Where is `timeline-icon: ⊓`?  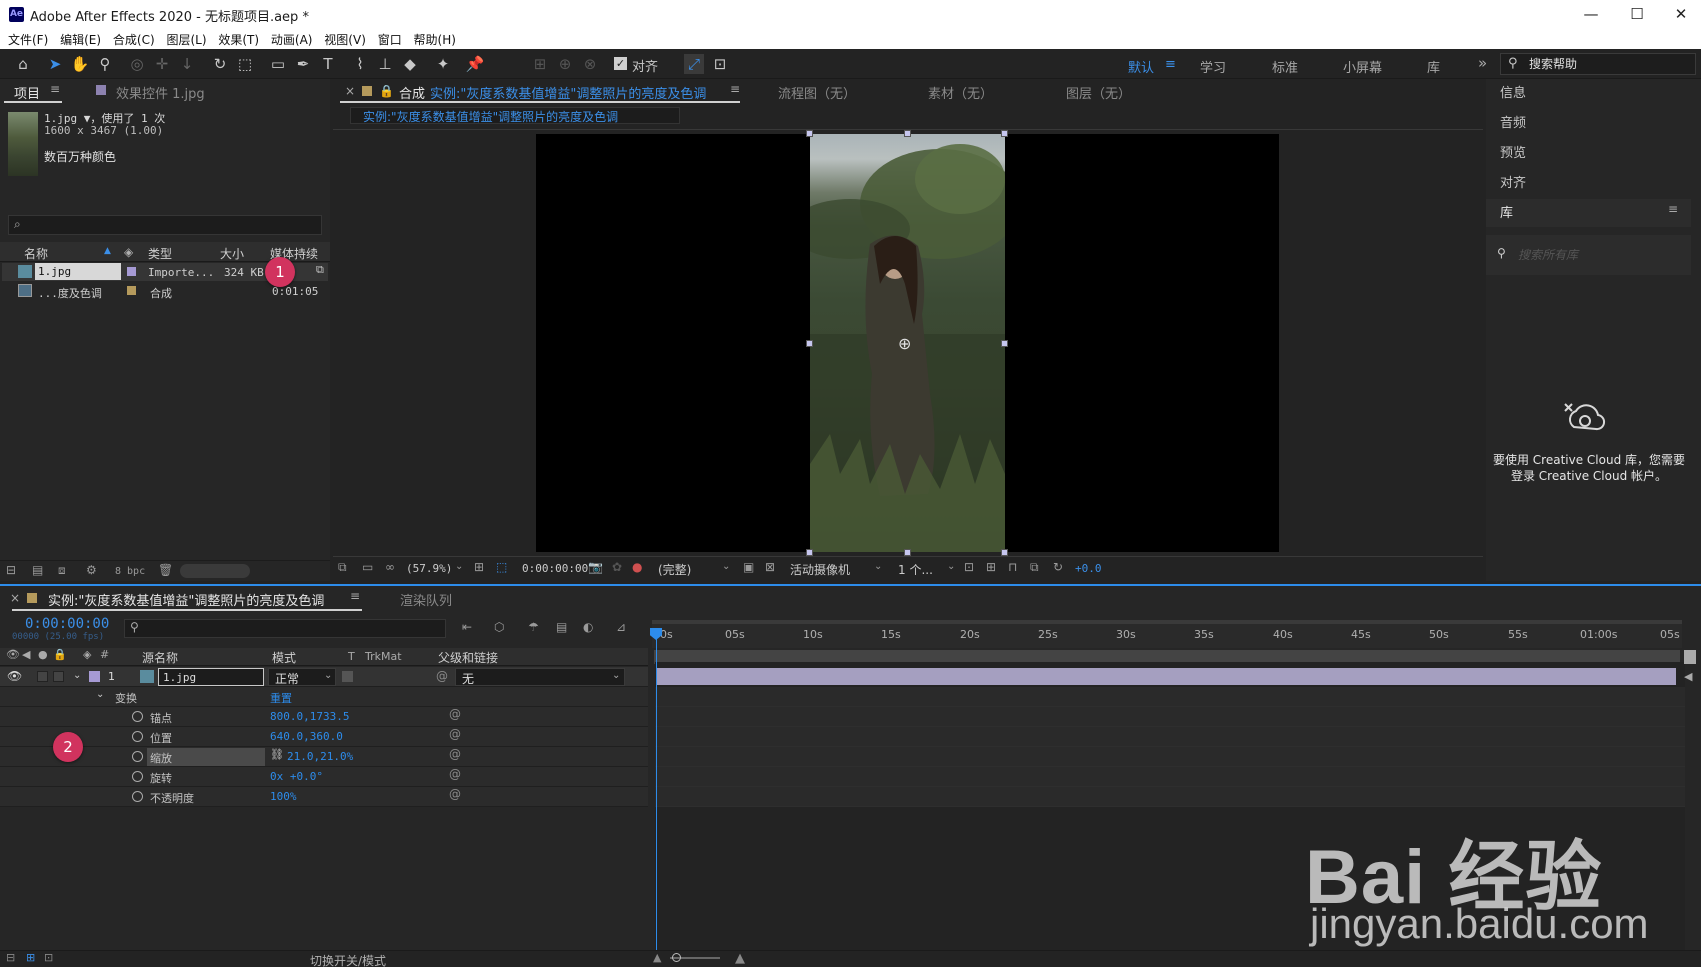
timeline-icon: ⊓ is located at coordinates (1012, 567).